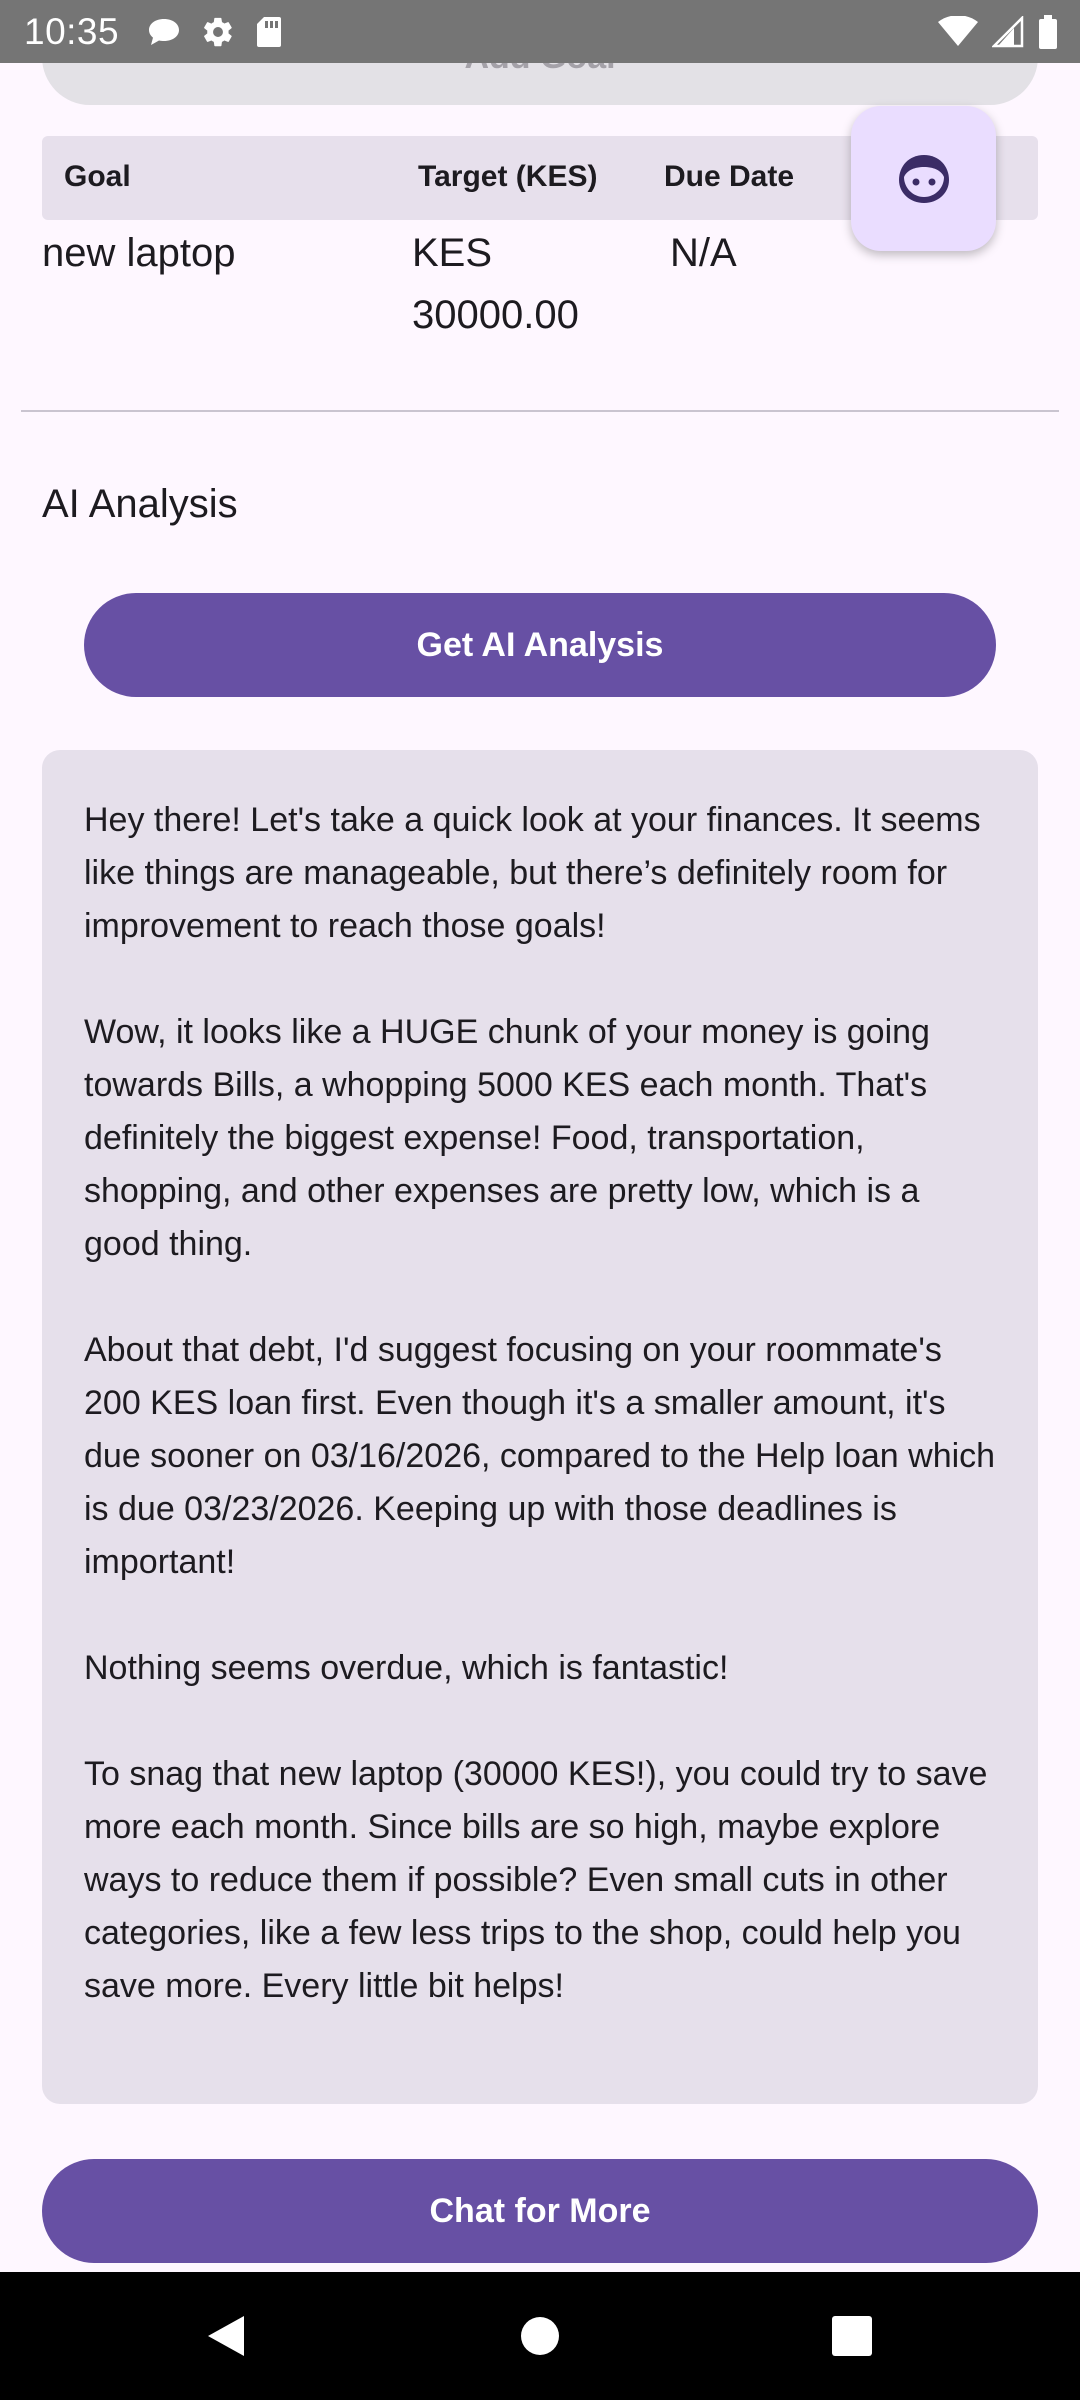 The image size is (1080, 2400). I want to click on chatbot-face-icon, so click(924, 179).